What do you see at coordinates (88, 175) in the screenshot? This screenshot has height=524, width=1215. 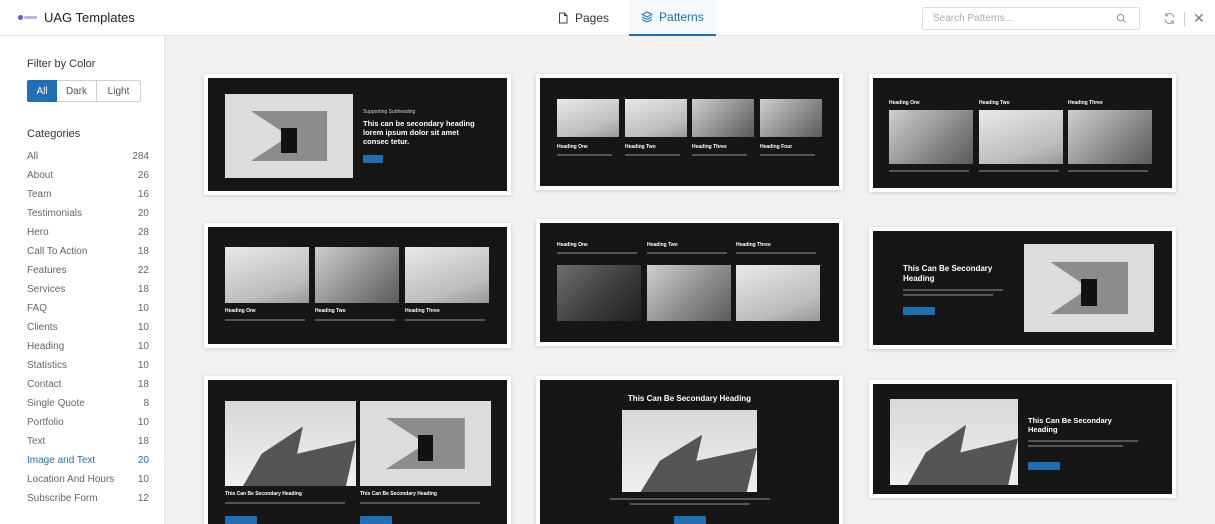 I see `category-item: About 26` at bounding box center [88, 175].